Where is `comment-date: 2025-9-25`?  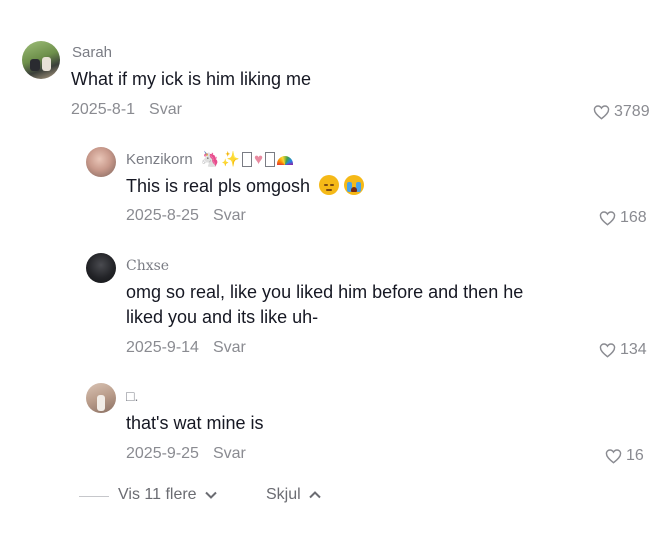
comment-date: 2025-9-25 is located at coordinates (162, 453).